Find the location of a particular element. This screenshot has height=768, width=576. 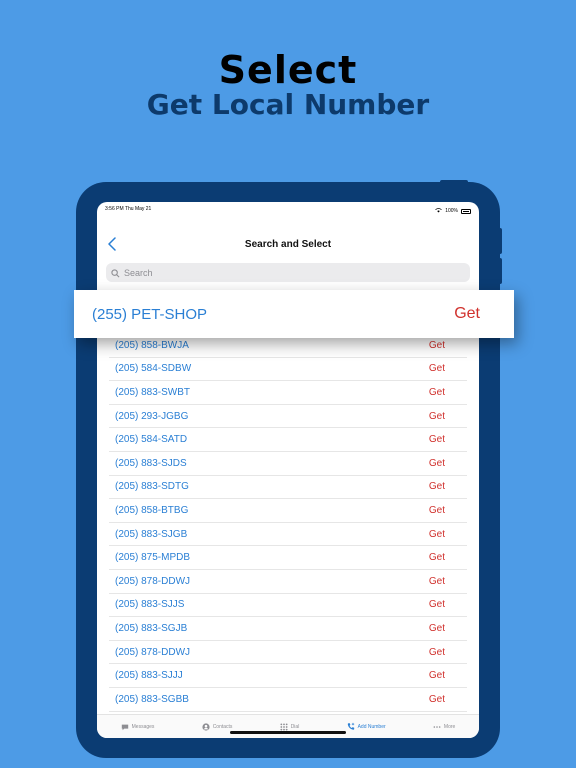

phone-number: (205) 875-MPDB is located at coordinates (153, 558).